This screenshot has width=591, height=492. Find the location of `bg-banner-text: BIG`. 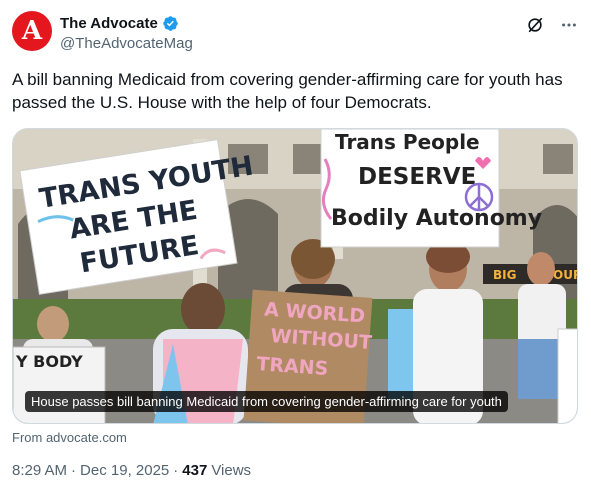

bg-banner-text: BIG is located at coordinates (504, 275).